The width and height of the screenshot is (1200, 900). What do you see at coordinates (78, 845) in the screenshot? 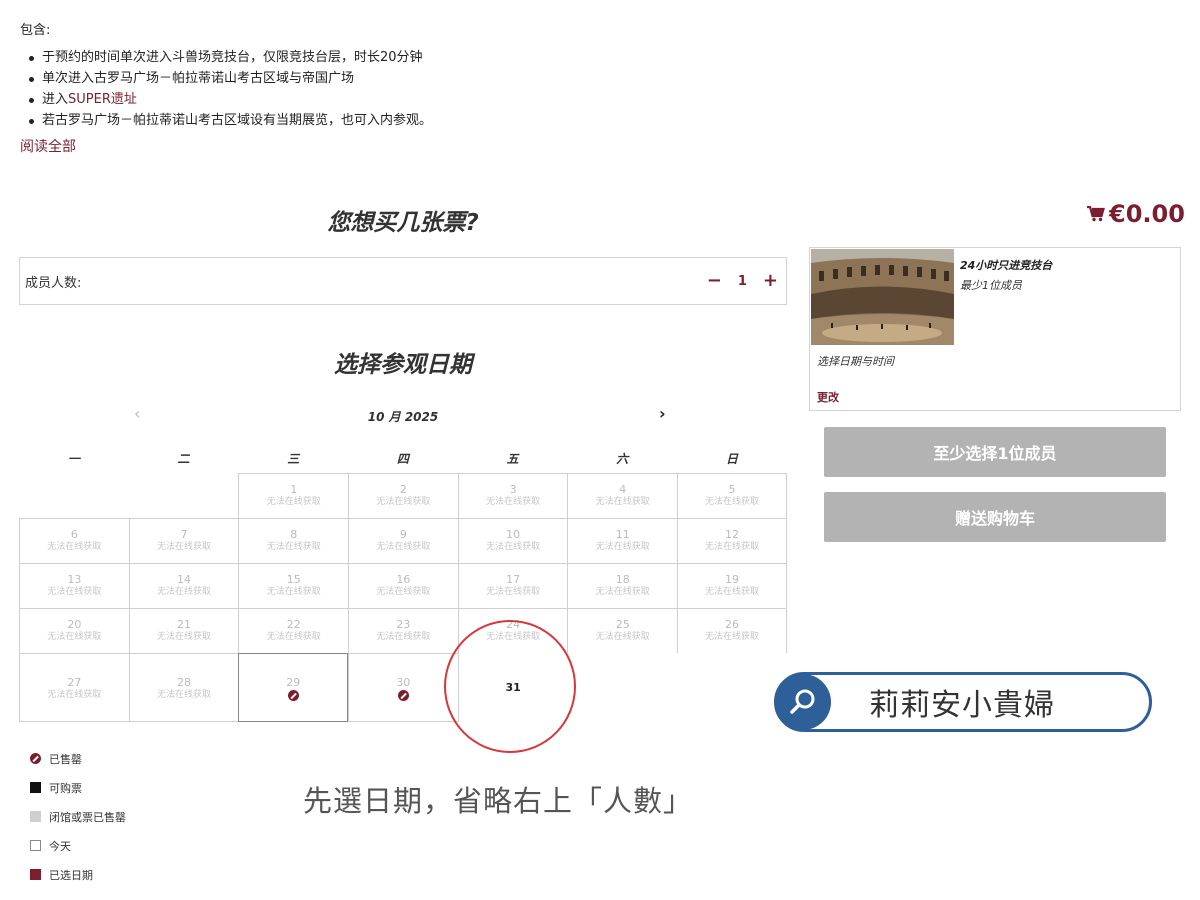
I see `legend-item: 今天` at bounding box center [78, 845].